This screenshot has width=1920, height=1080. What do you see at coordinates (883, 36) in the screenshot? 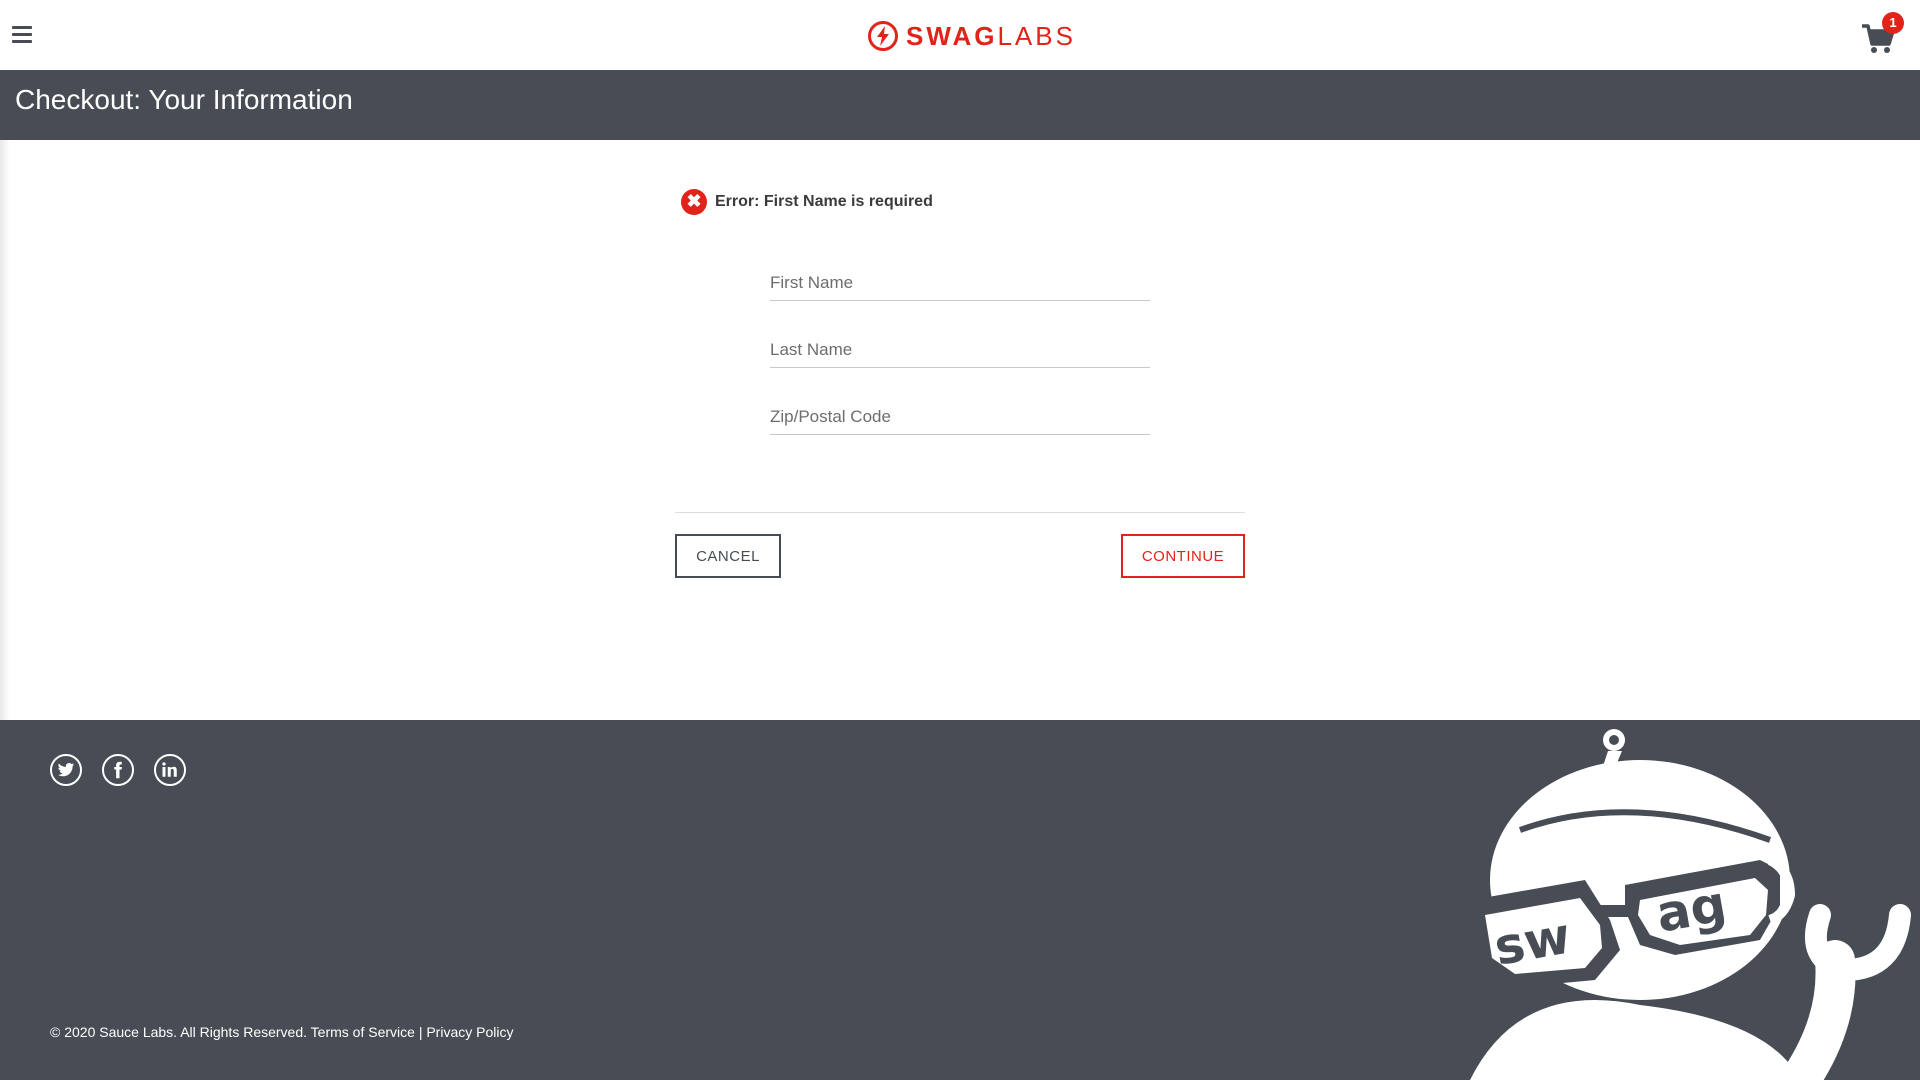
I see `logo-bolt-icon` at bounding box center [883, 36].